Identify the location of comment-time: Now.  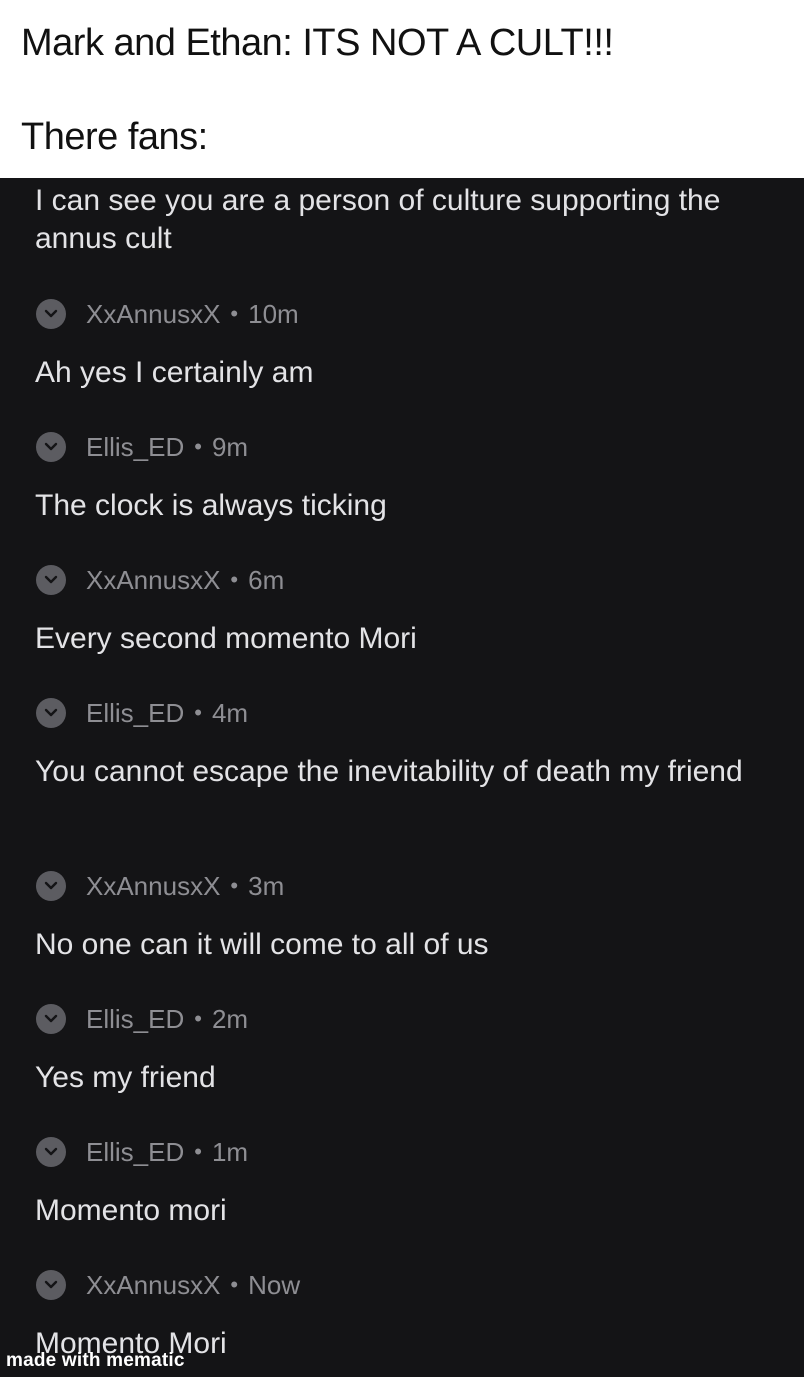
(274, 1284).